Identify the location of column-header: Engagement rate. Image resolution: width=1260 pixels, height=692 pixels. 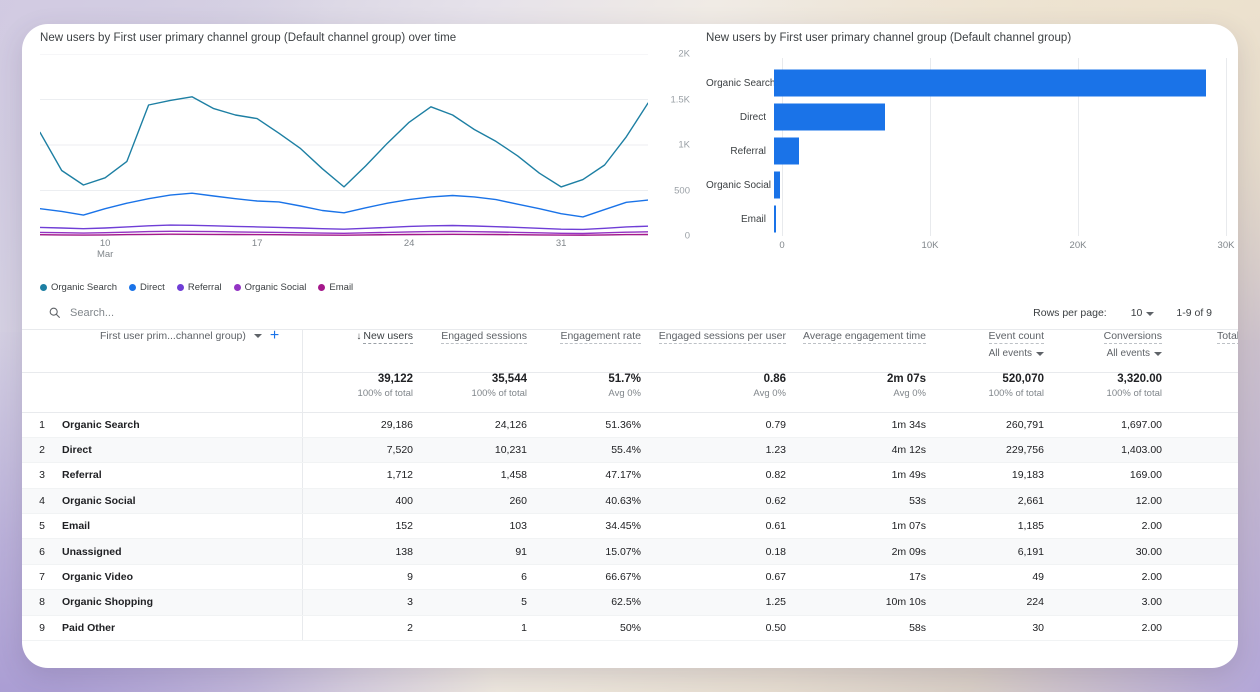
(584, 351).